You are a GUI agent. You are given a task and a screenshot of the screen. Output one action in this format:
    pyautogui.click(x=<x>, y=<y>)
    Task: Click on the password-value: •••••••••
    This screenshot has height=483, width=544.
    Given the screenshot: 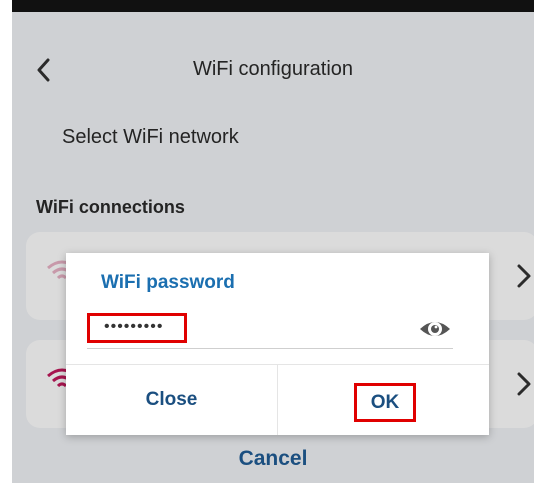 What is the action you would take?
    pyautogui.click(x=134, y=326)
    